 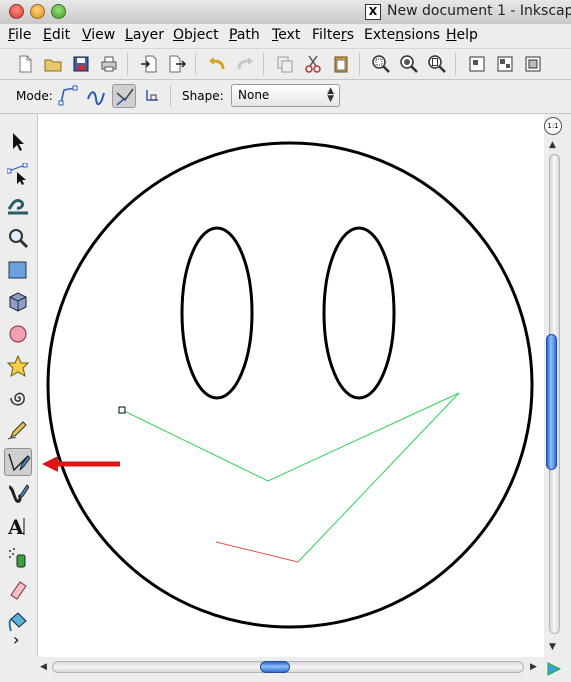 I want to click on clone-icon, so click(x=533, y=64).